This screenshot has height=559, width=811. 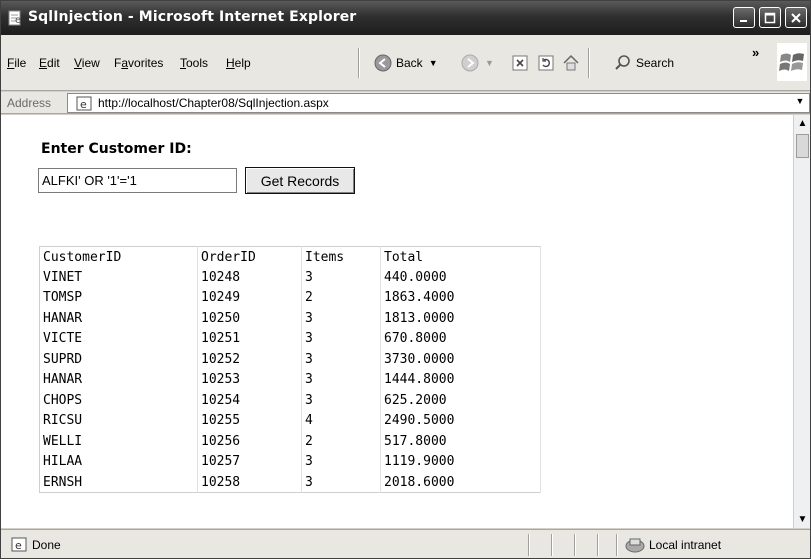 What do you see at coordinates (118, 482) in the screenshot?
I see `cell-customer-id: ERNSH` at bounding box center [118, 482].